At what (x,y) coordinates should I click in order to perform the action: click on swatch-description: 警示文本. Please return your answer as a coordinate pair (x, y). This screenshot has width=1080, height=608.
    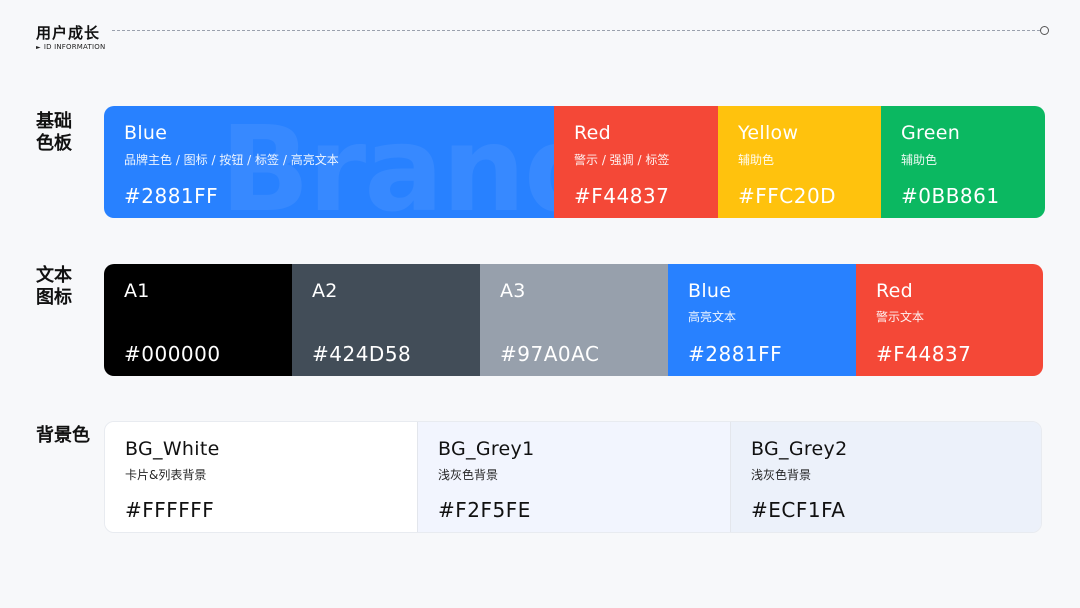
    Looking at the image, I should click on (900, 317).